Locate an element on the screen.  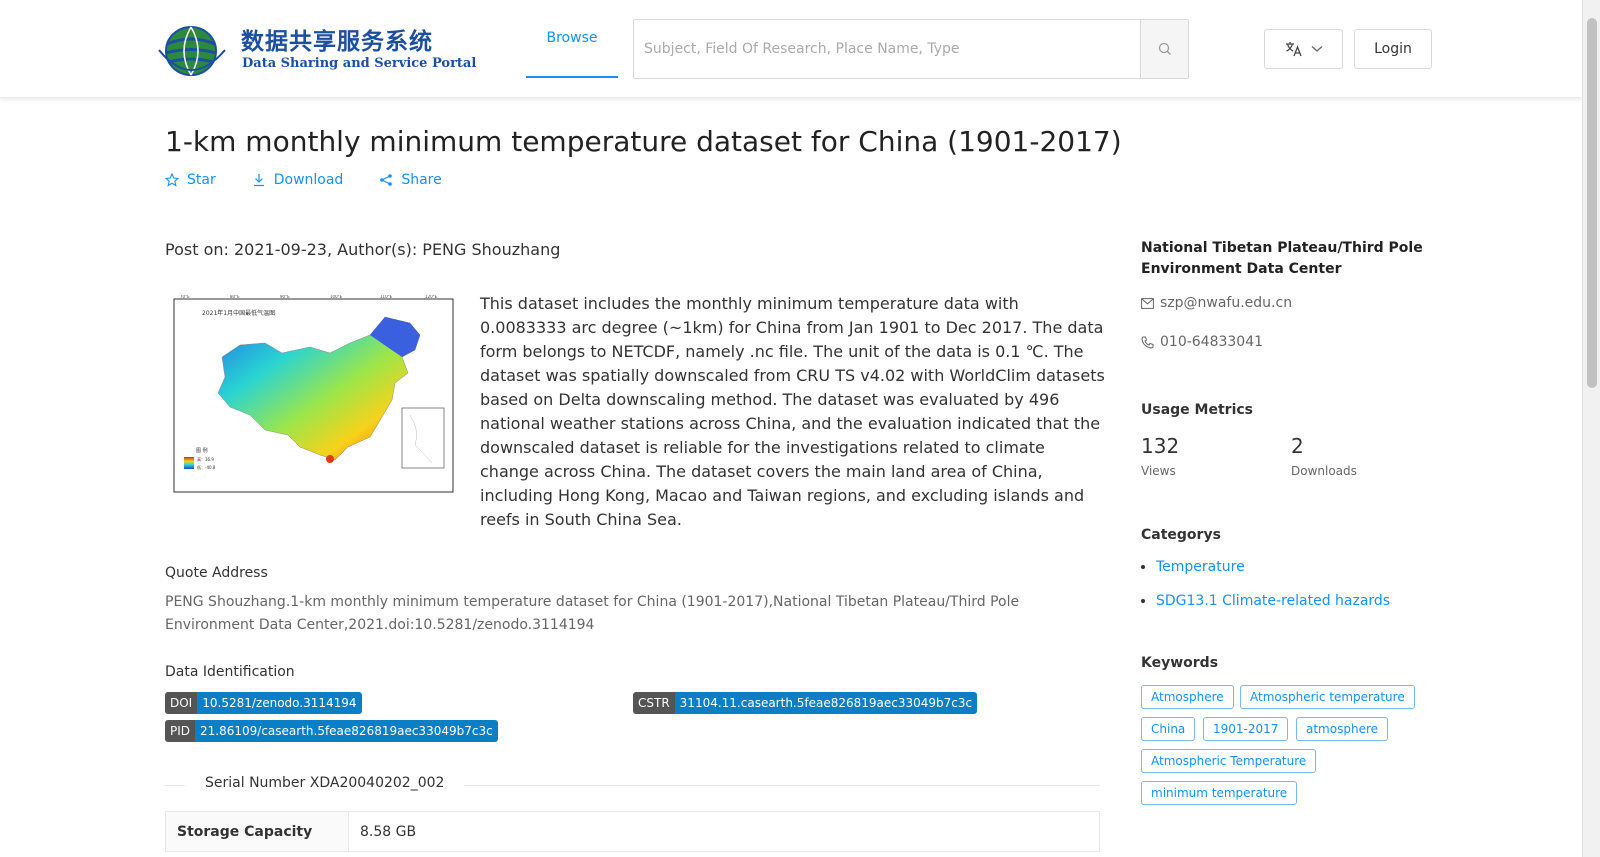
share-label: Share is located at coordinates (421, 180).